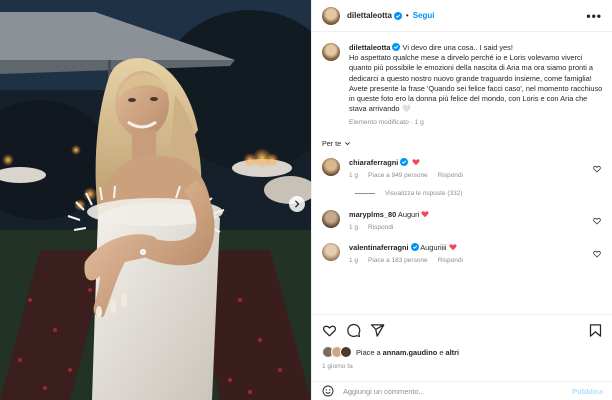  I want to click on view-replies-label: Visualizza le risposte (332), so click(424, 193).